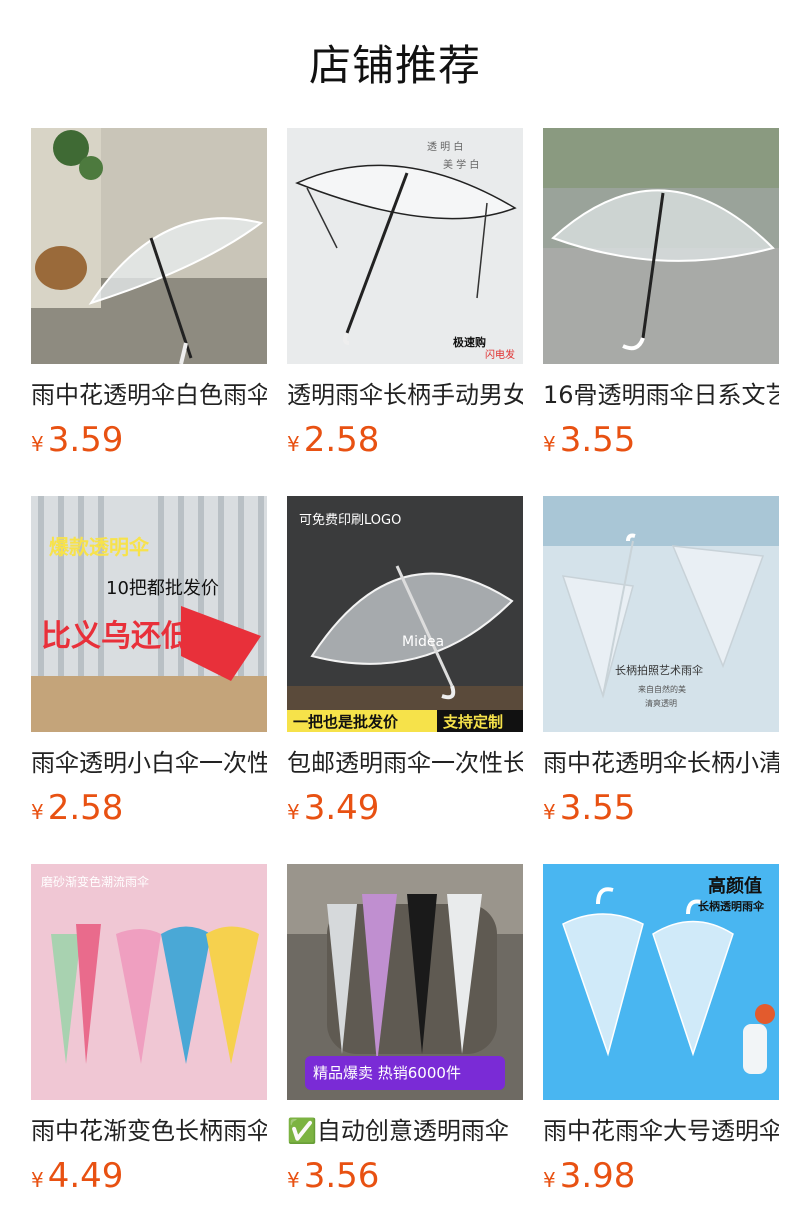 The width and height of the screenshot is (790, 1232). I want to click on umbrella-photo-icon: 磨砂渐变色潮流雨伞, so click(149, 982).